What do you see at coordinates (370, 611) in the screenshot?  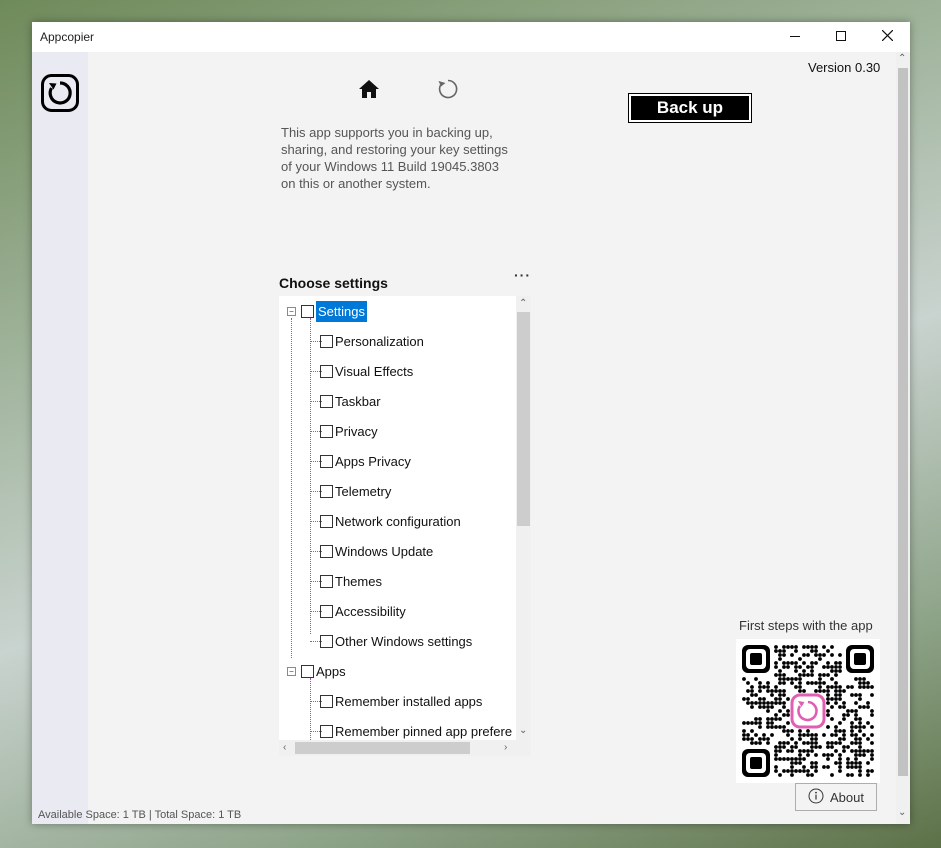 I see `tree-item-label: Accessibility` at bounding box center [370, 611].